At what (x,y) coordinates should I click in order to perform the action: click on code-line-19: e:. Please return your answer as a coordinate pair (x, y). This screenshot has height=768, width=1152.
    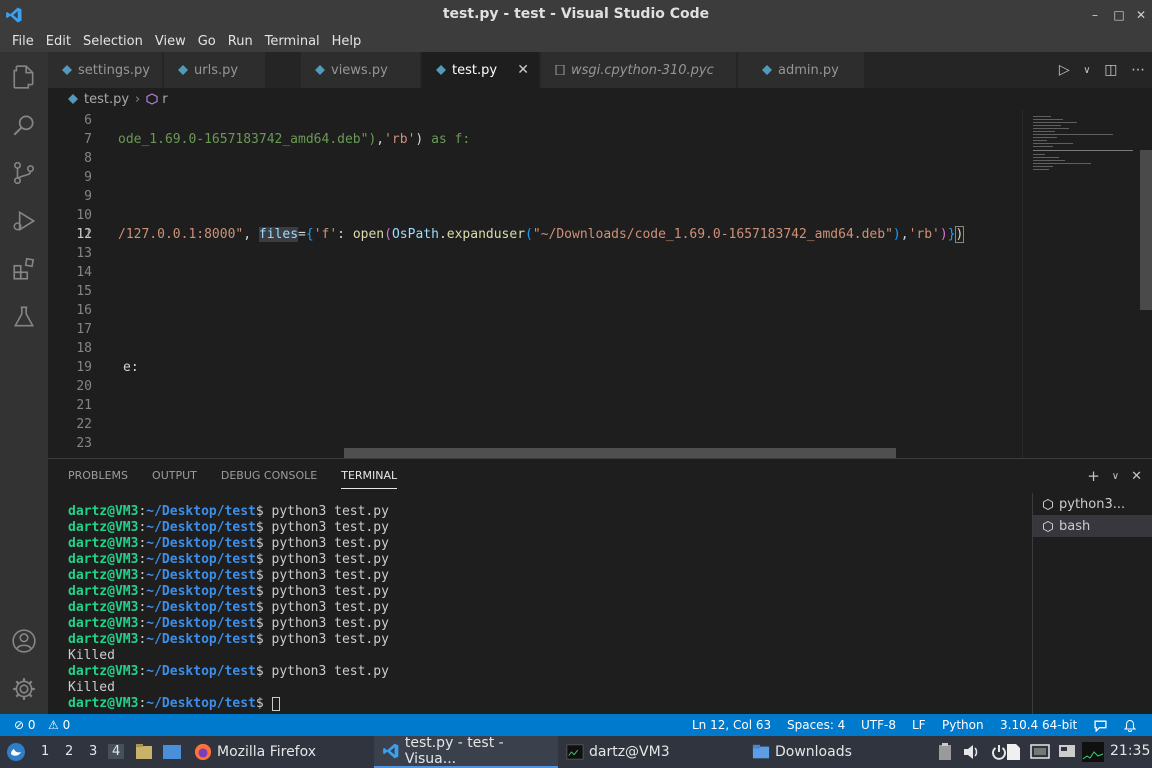
    Looking at the image, I should click on (131, 367).